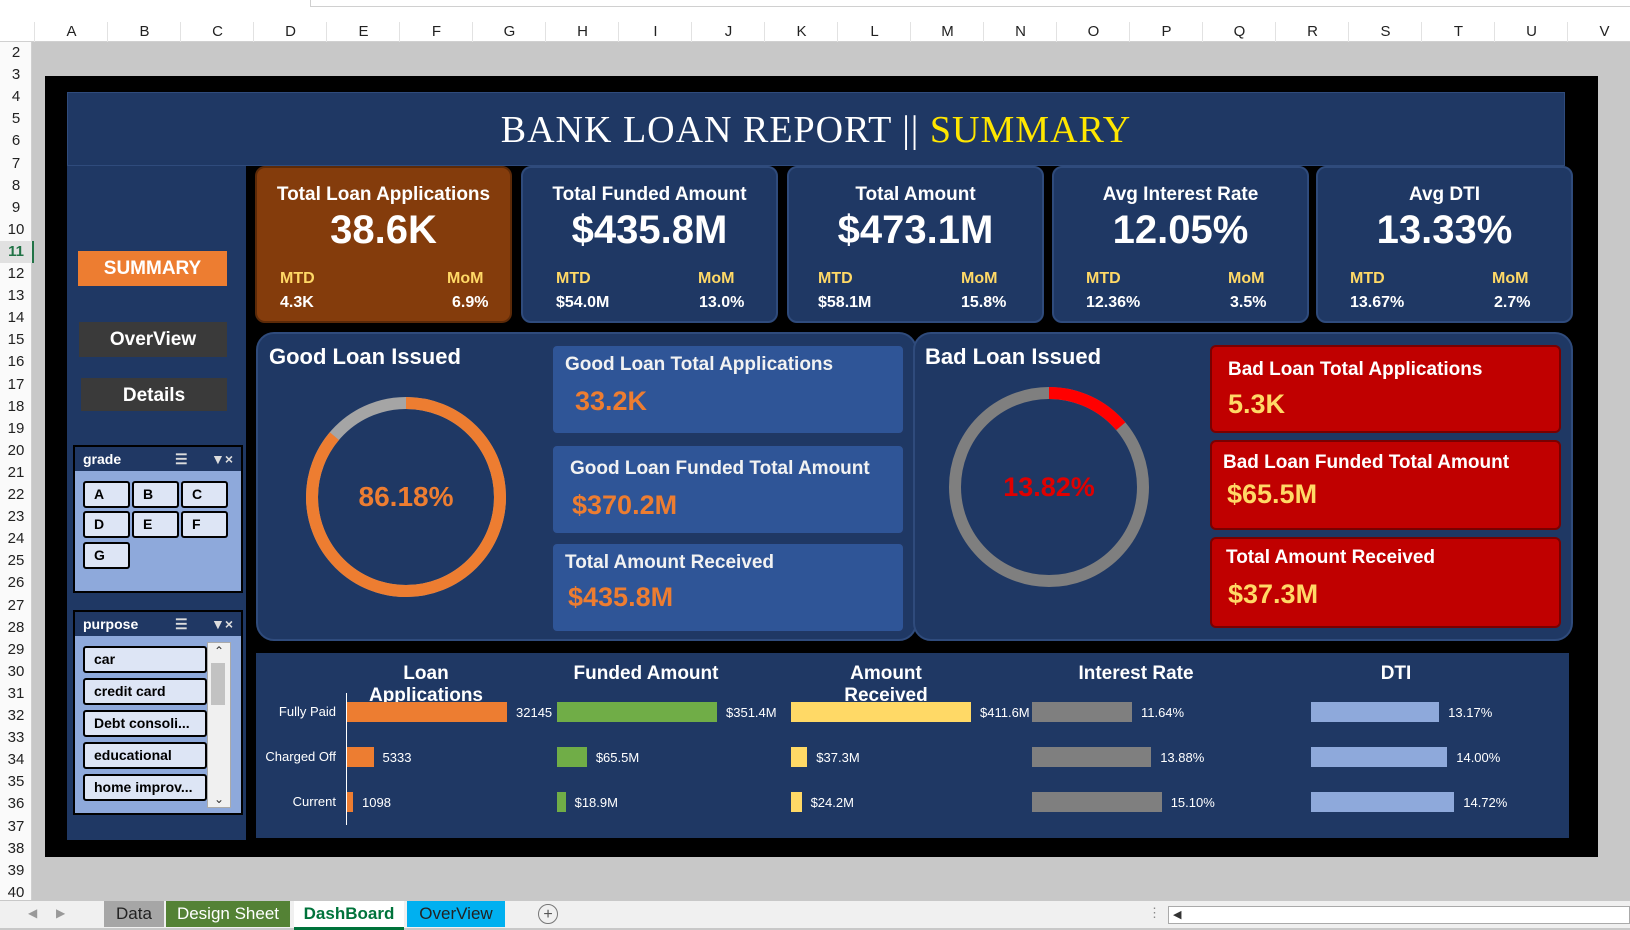  I want to click on row-header-13: 13, so click(16, 296).